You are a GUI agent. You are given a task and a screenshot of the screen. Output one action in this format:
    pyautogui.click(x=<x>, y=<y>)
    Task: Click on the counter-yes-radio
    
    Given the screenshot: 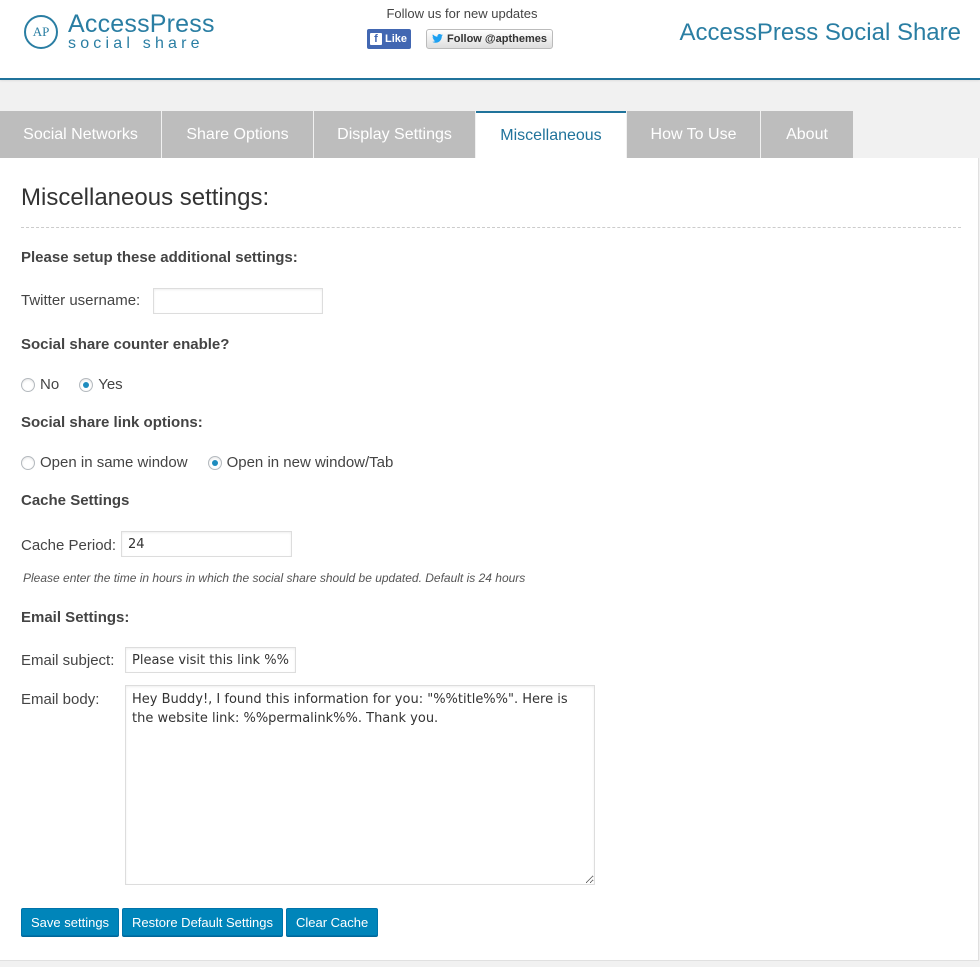 What is the action you would take?
    pyautogui.click(x=86, y=384)
    